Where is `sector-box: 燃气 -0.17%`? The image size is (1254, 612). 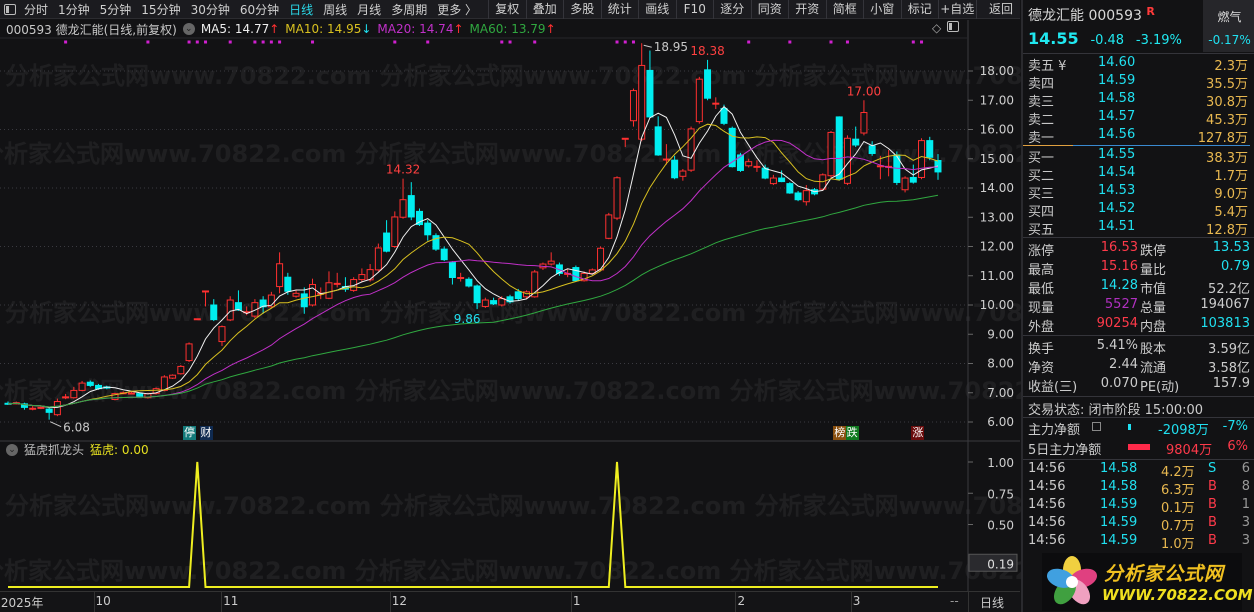
sector-box: 燃气 -0.17% is located at coordinates (1228, 26).